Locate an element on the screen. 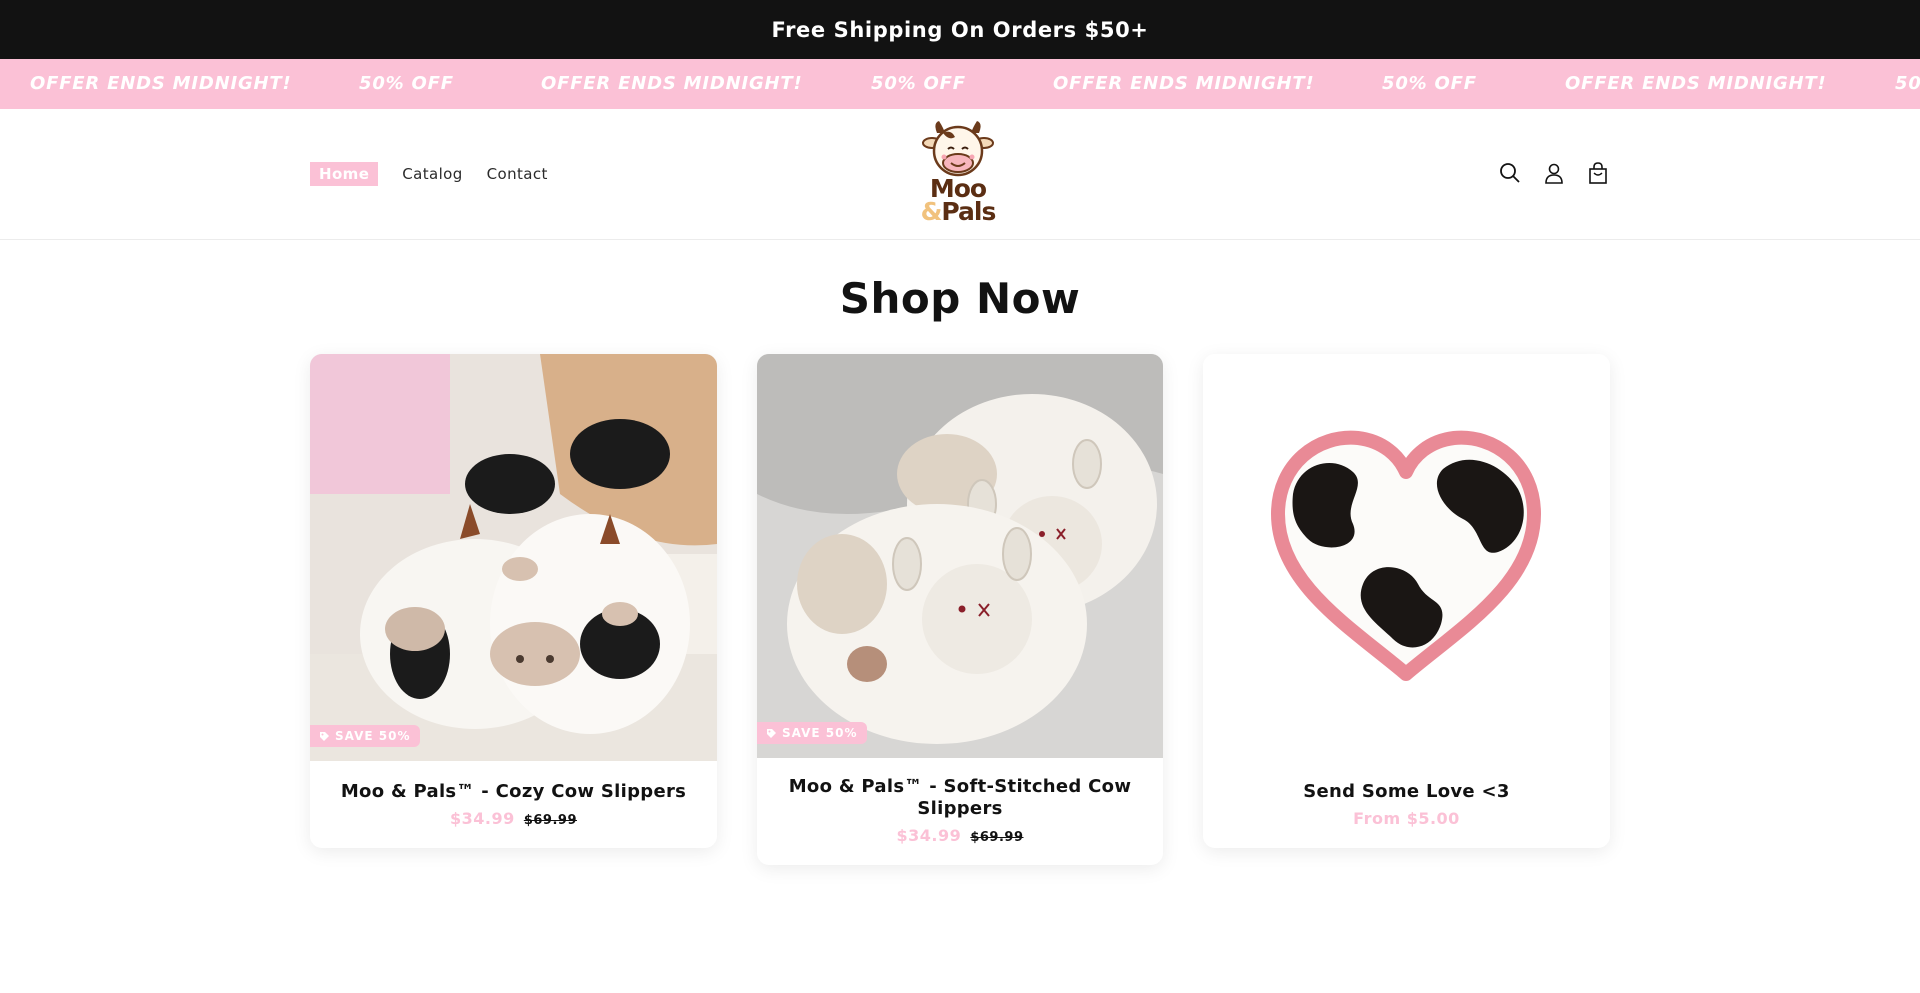  product-card: Send Some Love <3 From $5.00 is located at coordinates (1406, 601).